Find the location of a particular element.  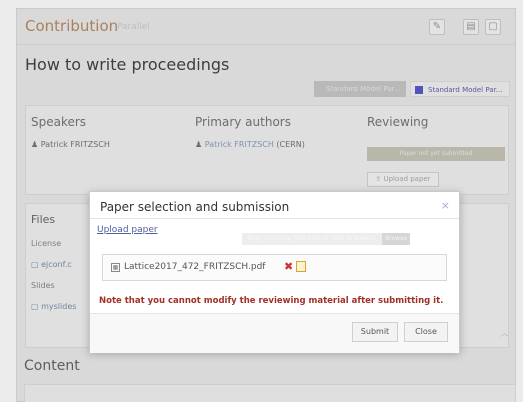

uploaded-file-row: ▦ Lattice2017_472_FRITZSCH.pdf ✖ is located at coordinates (274, 267).